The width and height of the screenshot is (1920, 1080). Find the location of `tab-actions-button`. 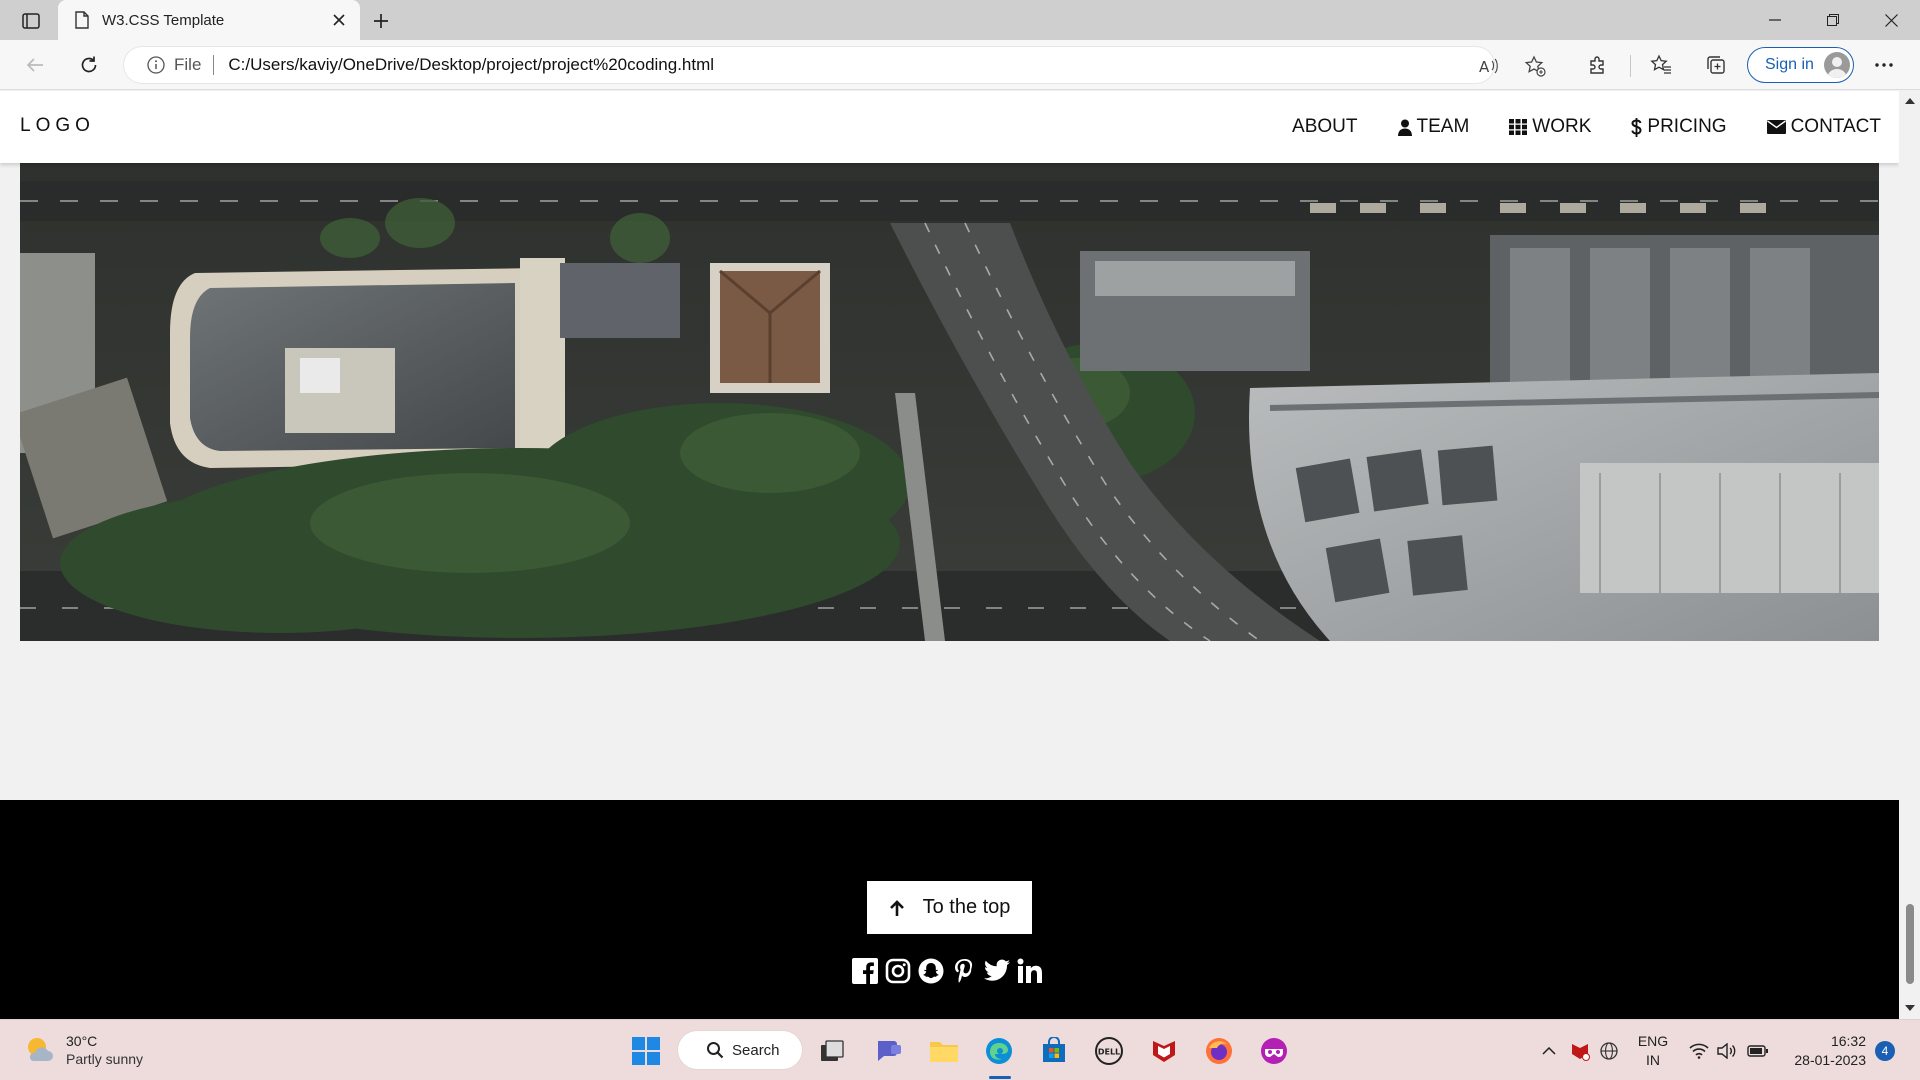

tab-actions-button is located at coordinates (31, 21).